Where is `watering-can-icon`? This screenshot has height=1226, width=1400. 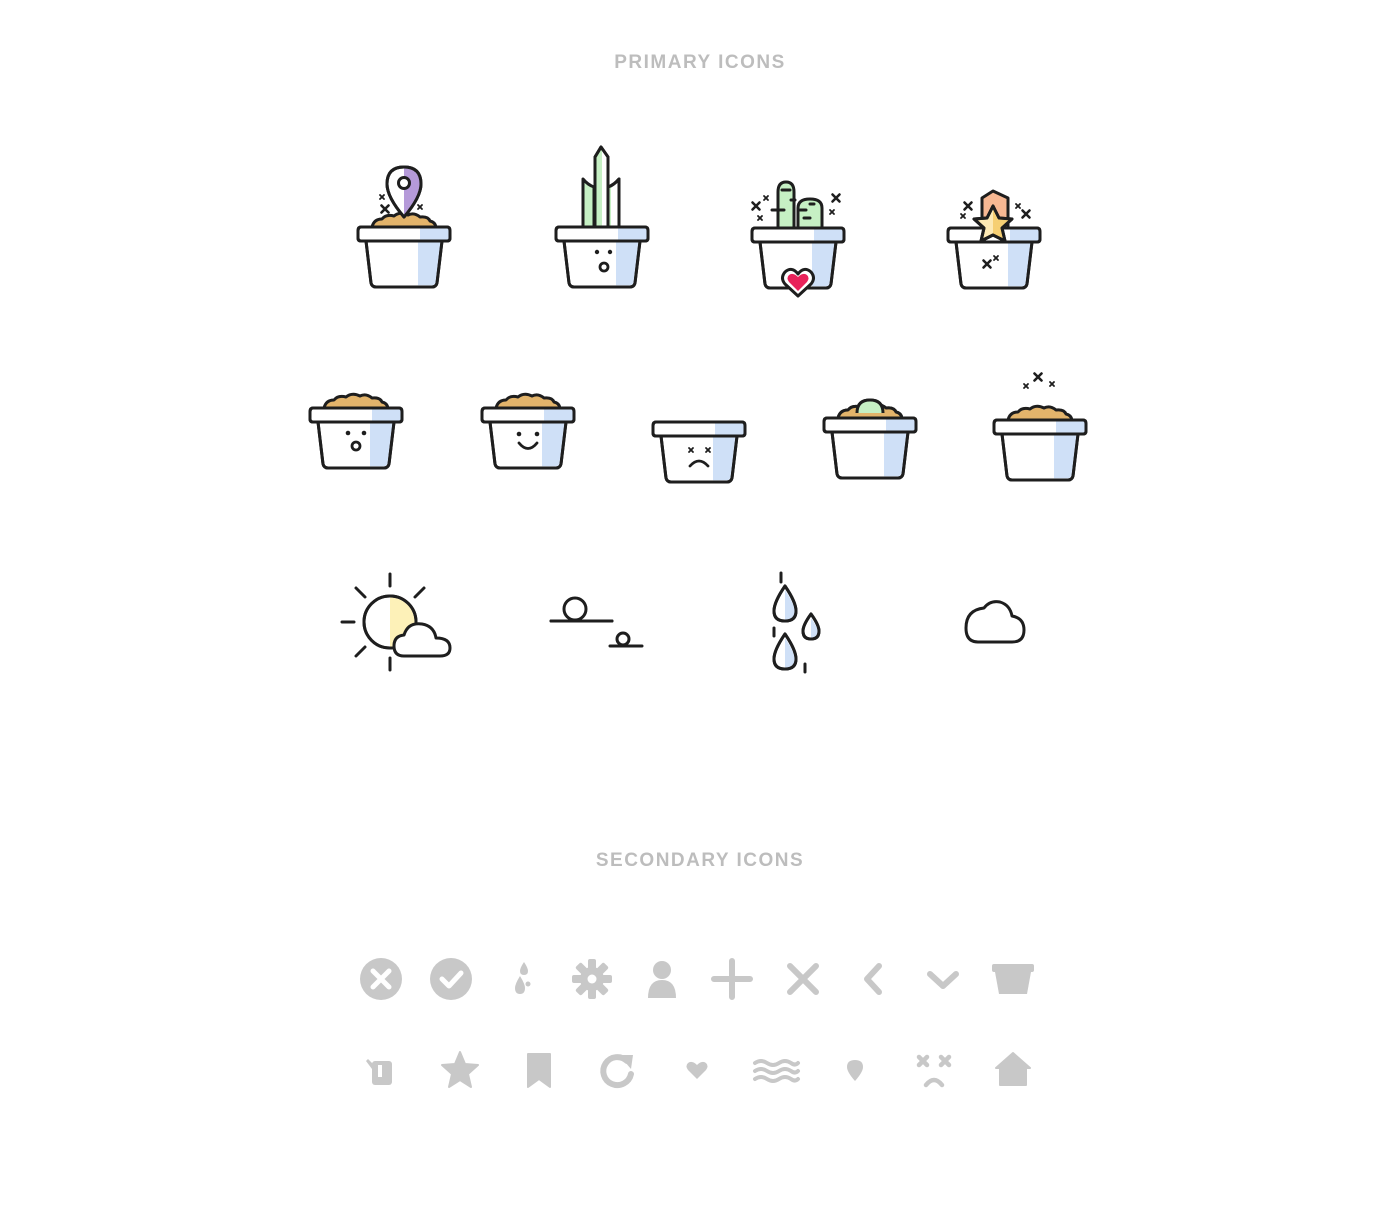
watering-can-icon is located at coordinates (381, 1070).